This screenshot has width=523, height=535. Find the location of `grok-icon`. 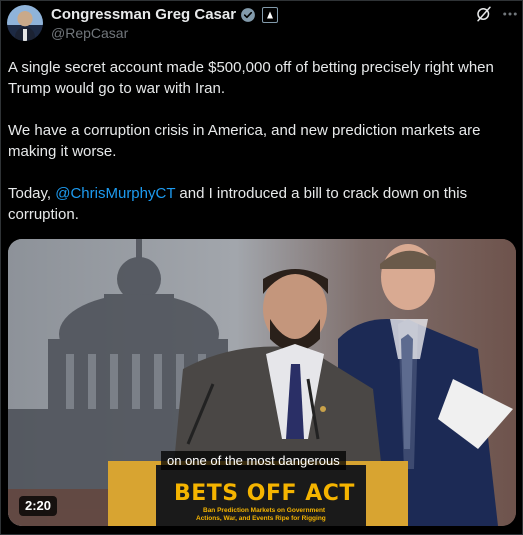

grok-icon is located at coordinates (484, 14).